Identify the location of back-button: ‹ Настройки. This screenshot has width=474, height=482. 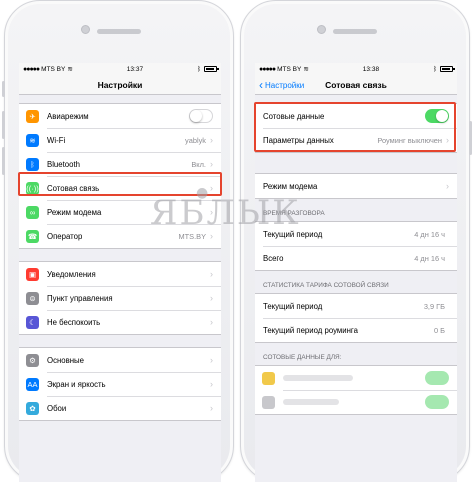
(281, 85).